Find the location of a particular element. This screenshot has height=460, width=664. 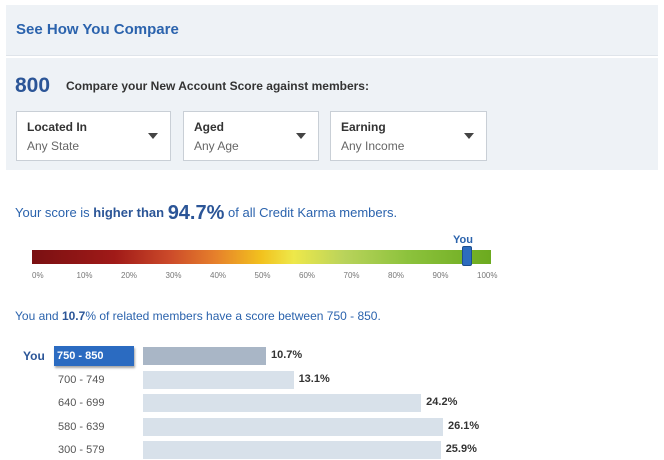

gauge-tick: 80% is located at coordinates (396, 275).